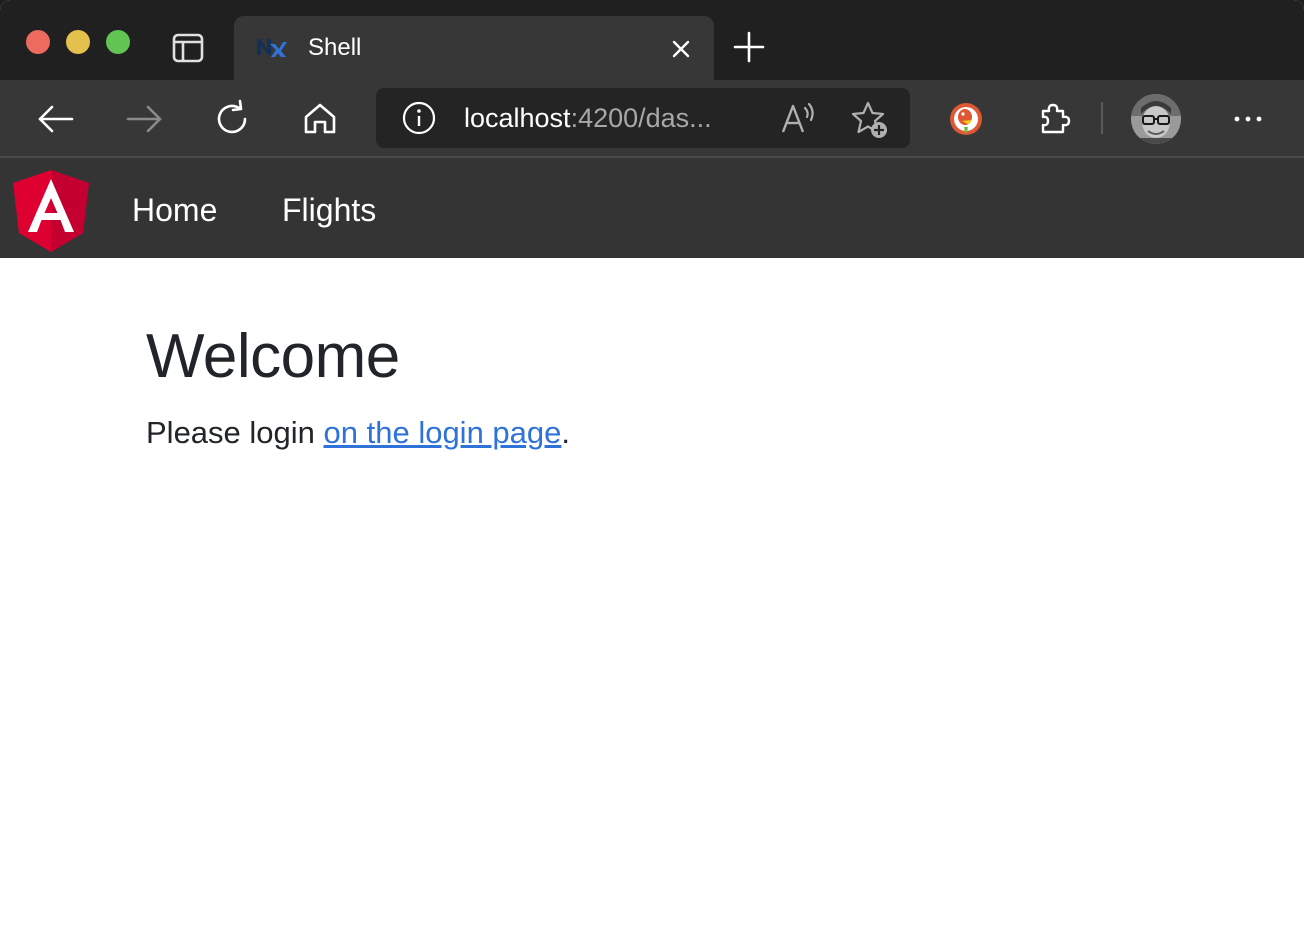  What do you see at coordinates (144, 119) in the screenshot?
I see `forward-arrow-icon` at bounding box center [144, 119].